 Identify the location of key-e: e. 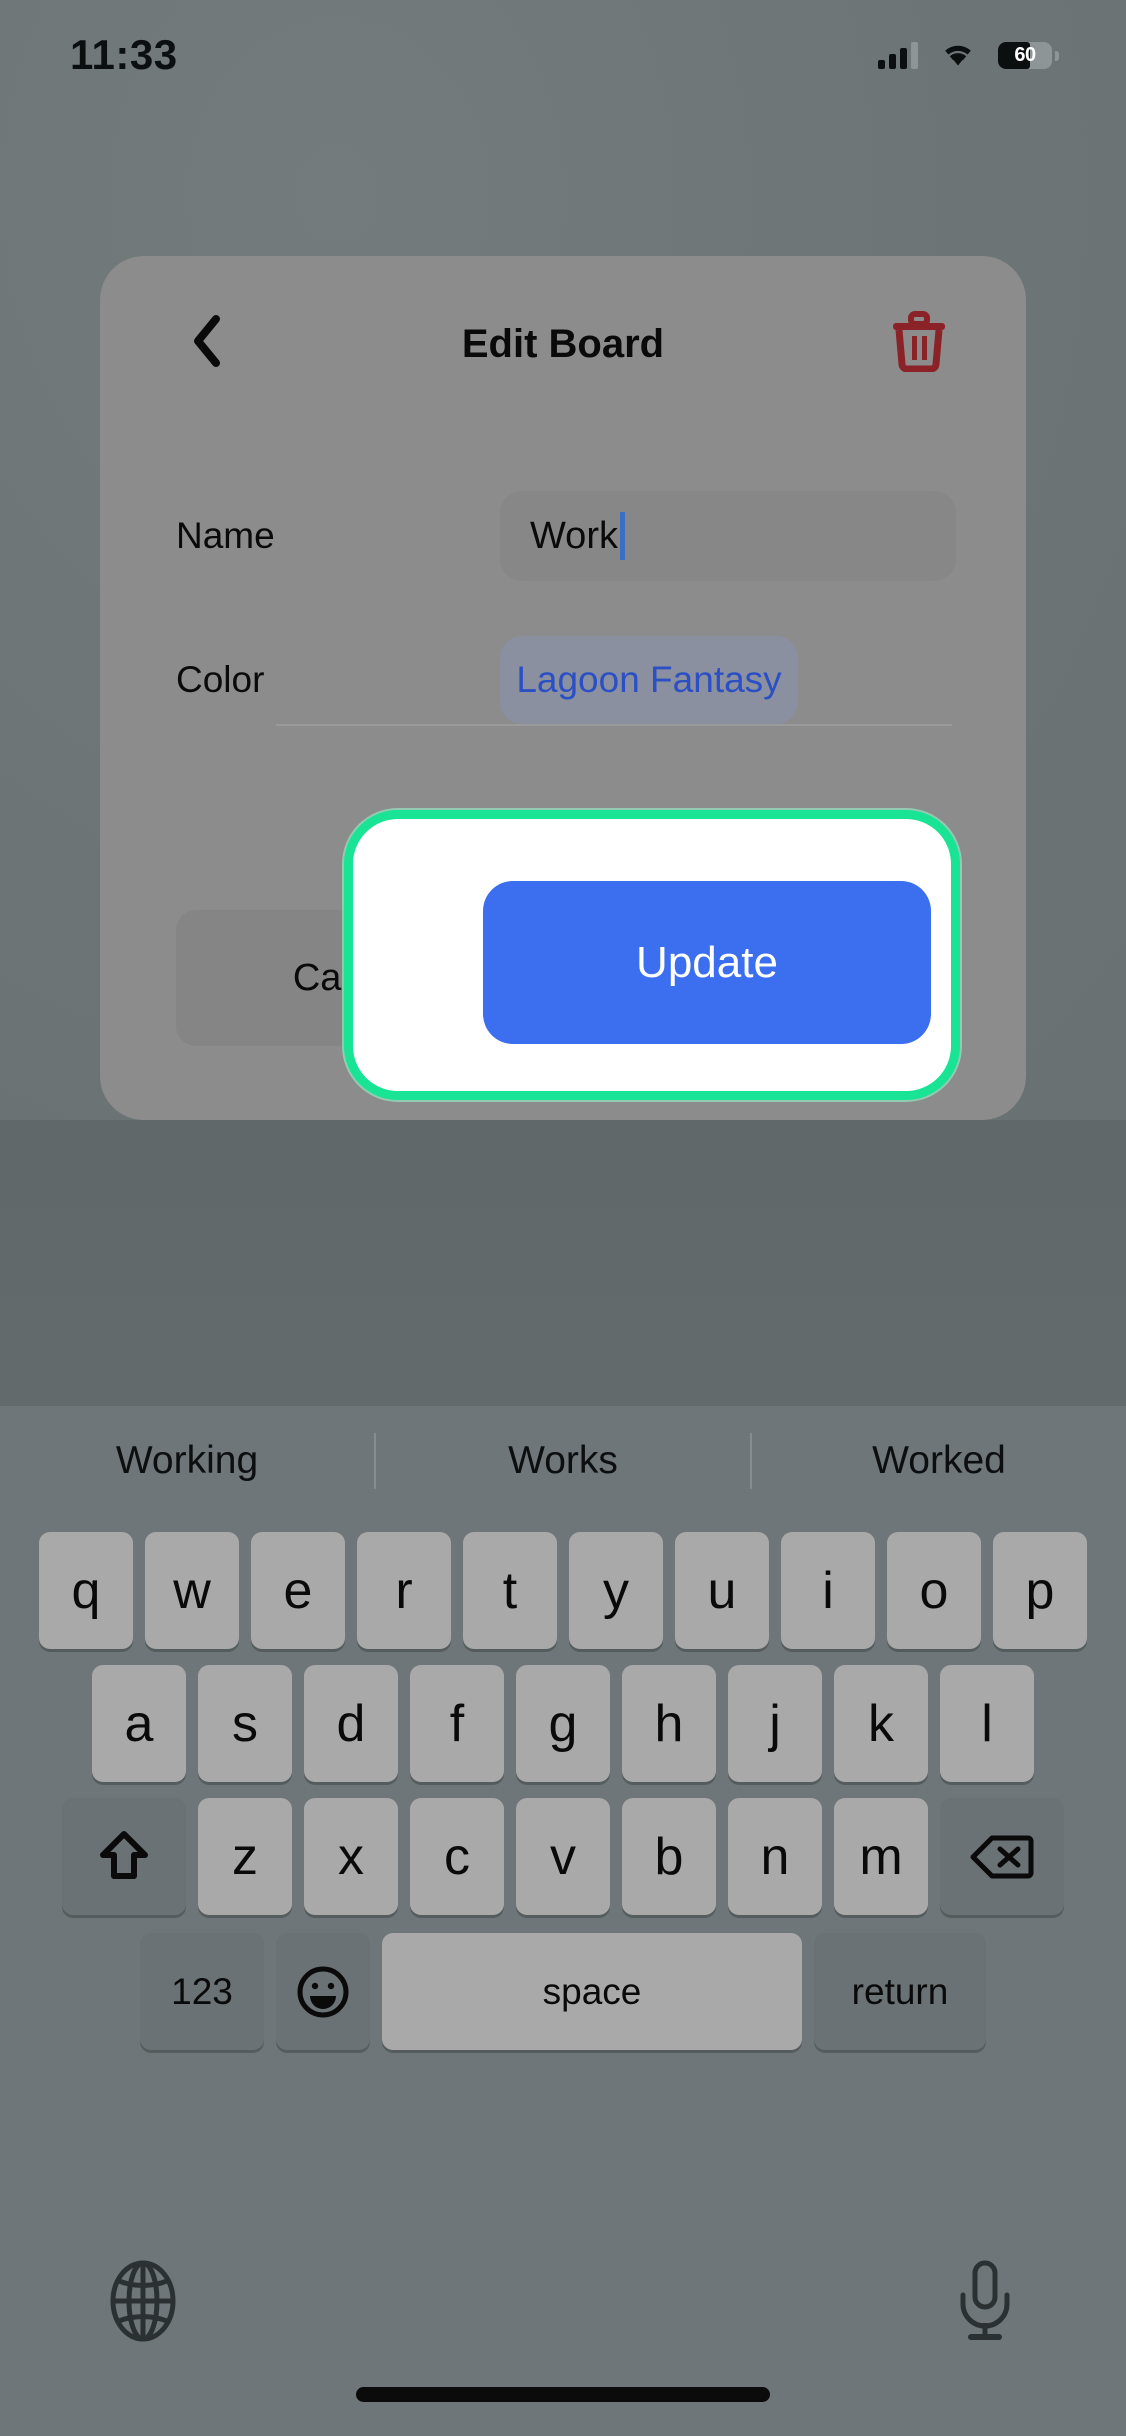
(298, 1590).